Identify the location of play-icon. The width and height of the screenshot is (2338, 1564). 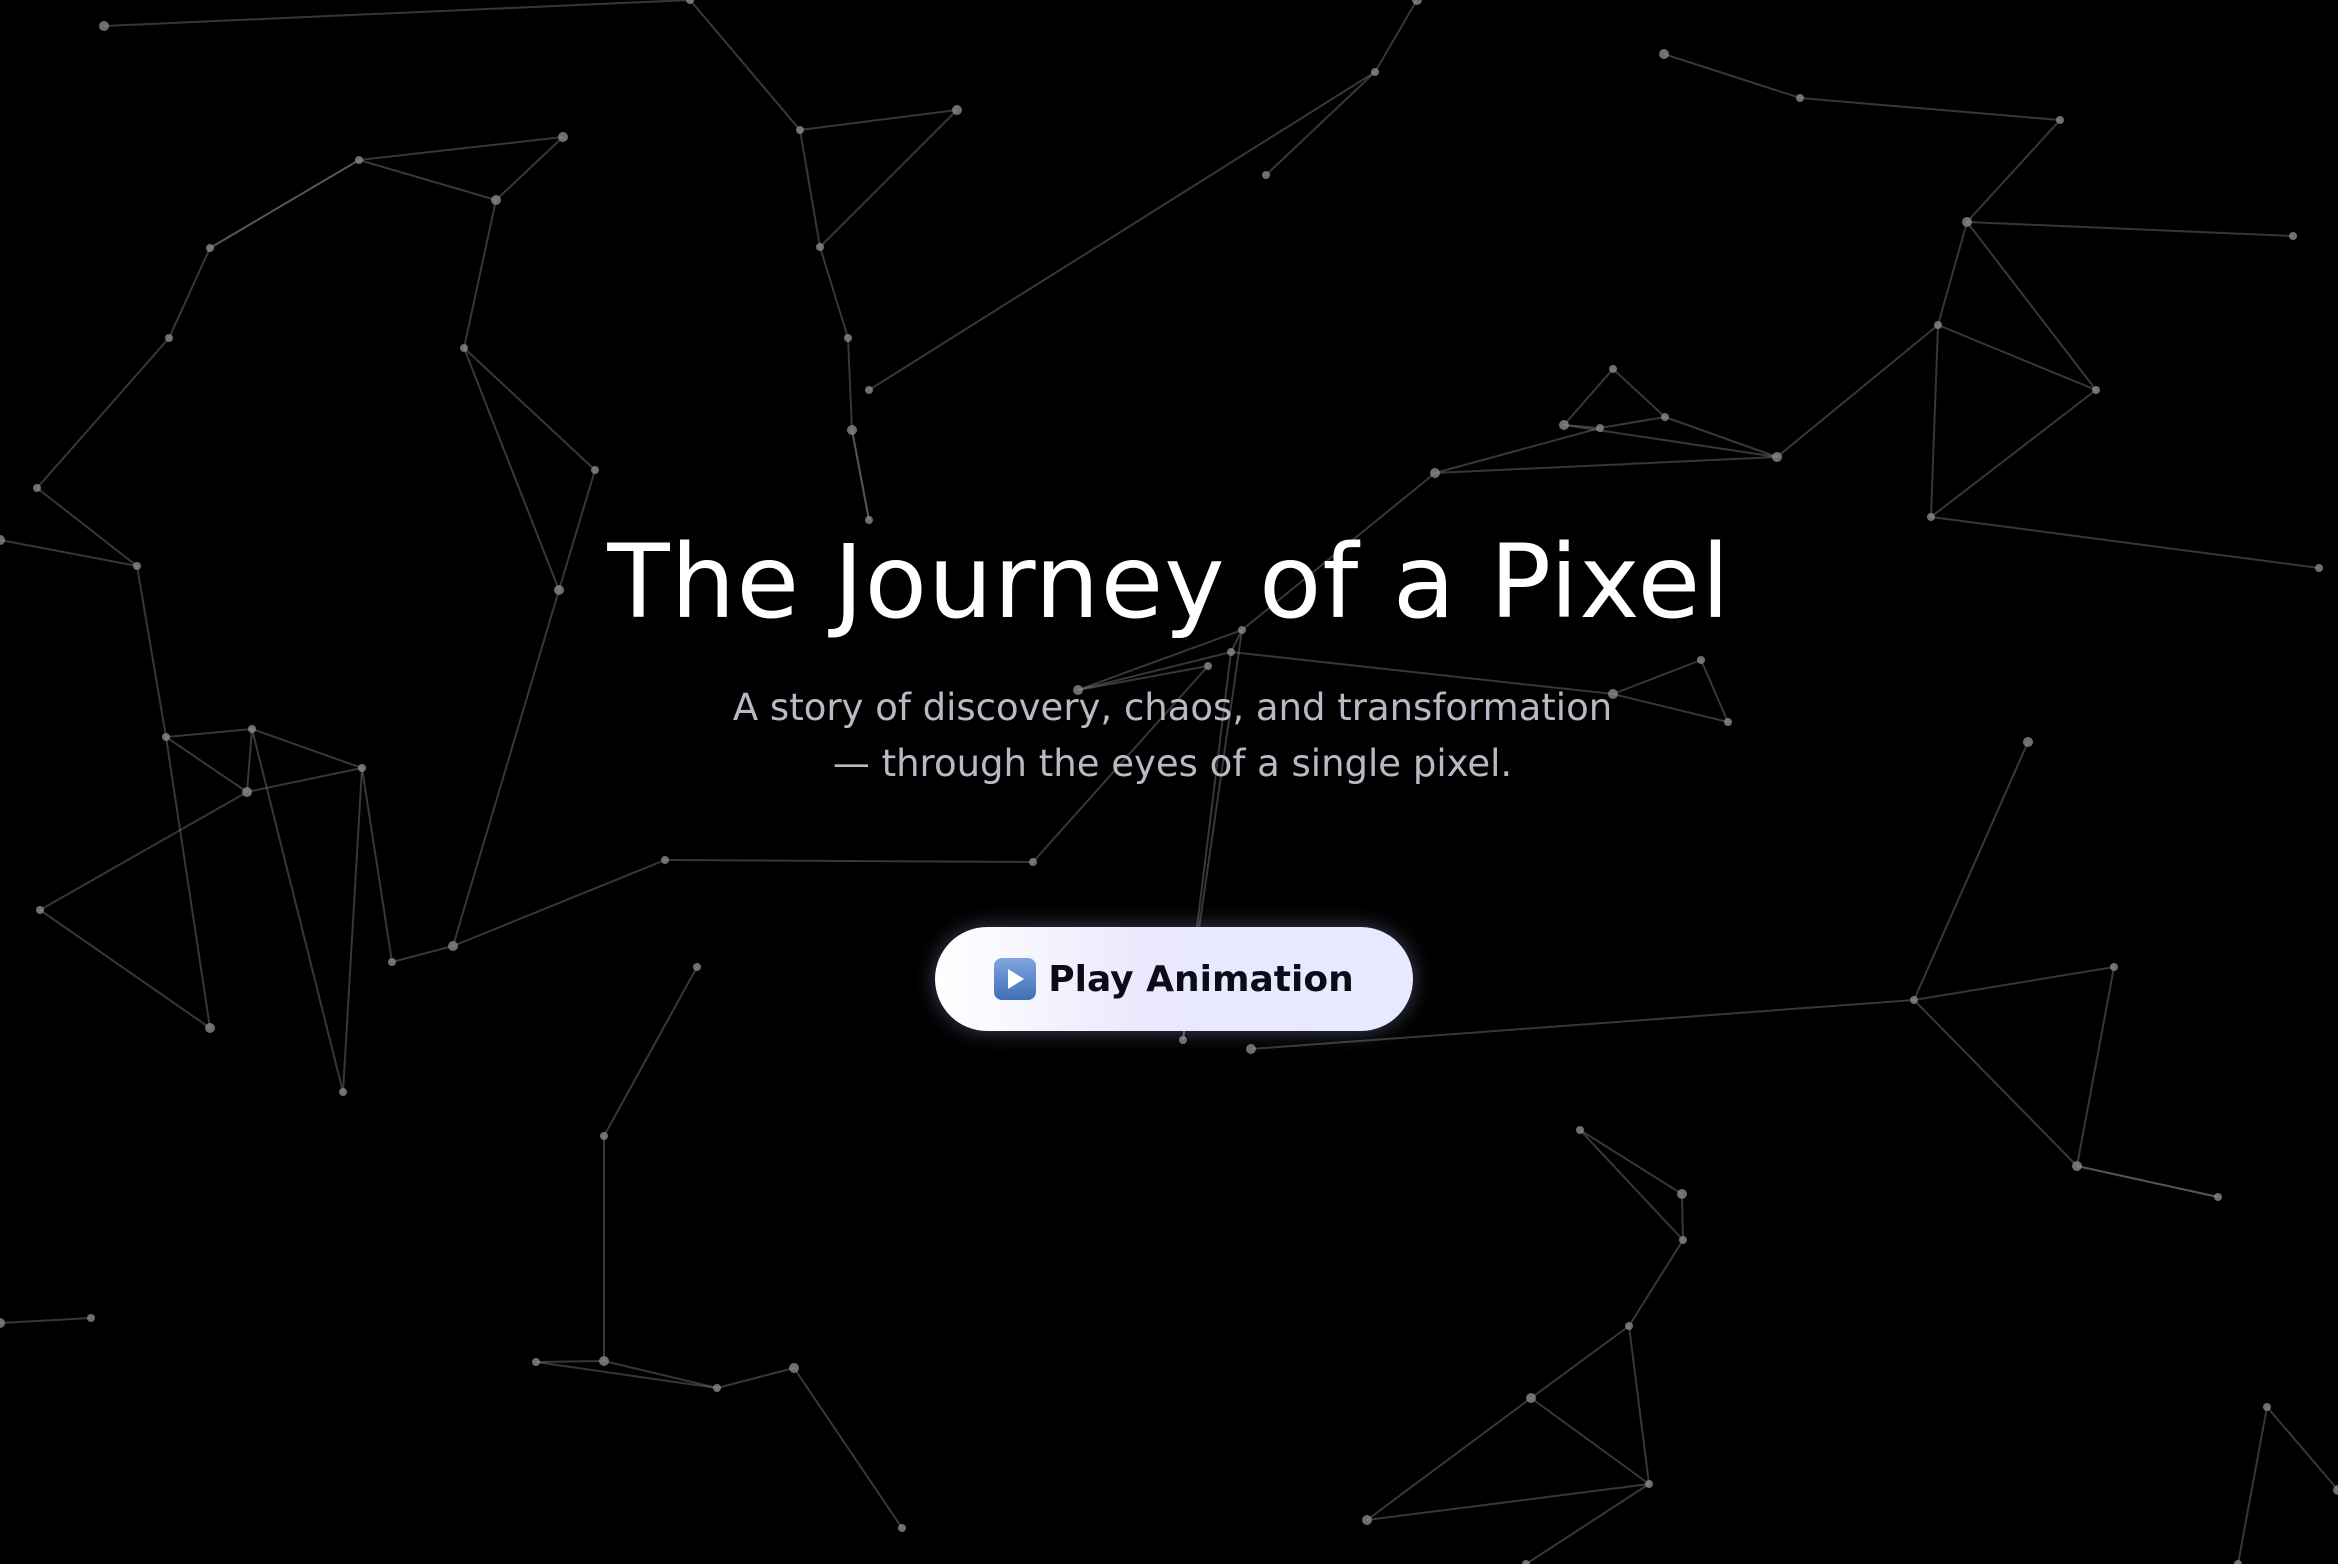
(1015, 979).